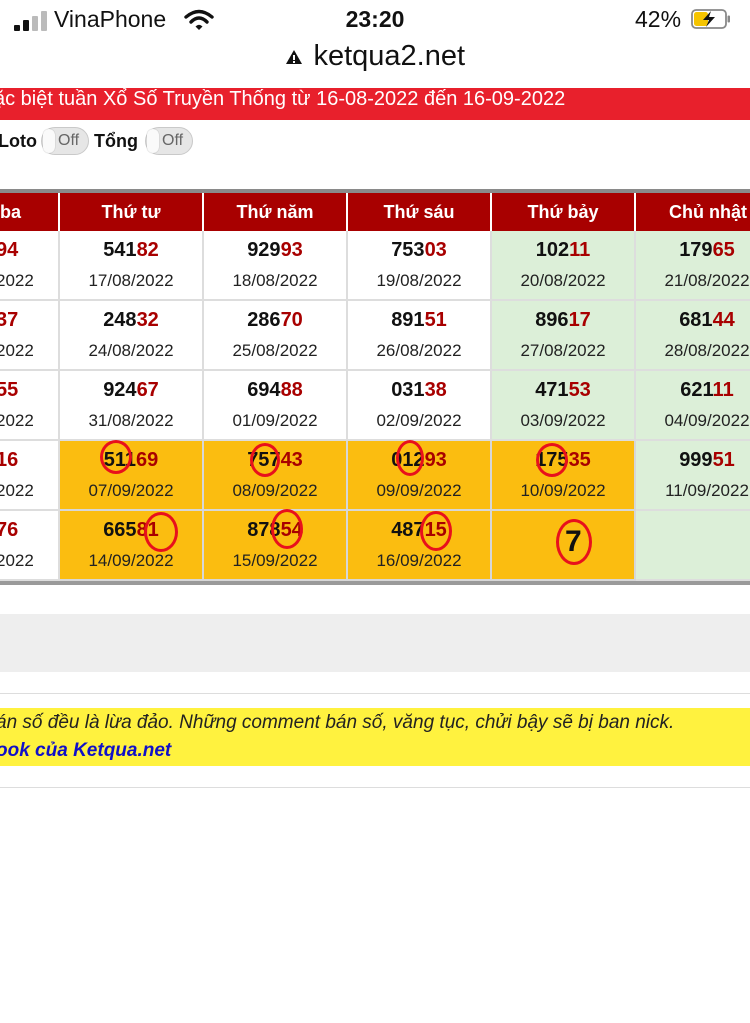  I want to click on number-tail-digits: 53, so click(579, 390).